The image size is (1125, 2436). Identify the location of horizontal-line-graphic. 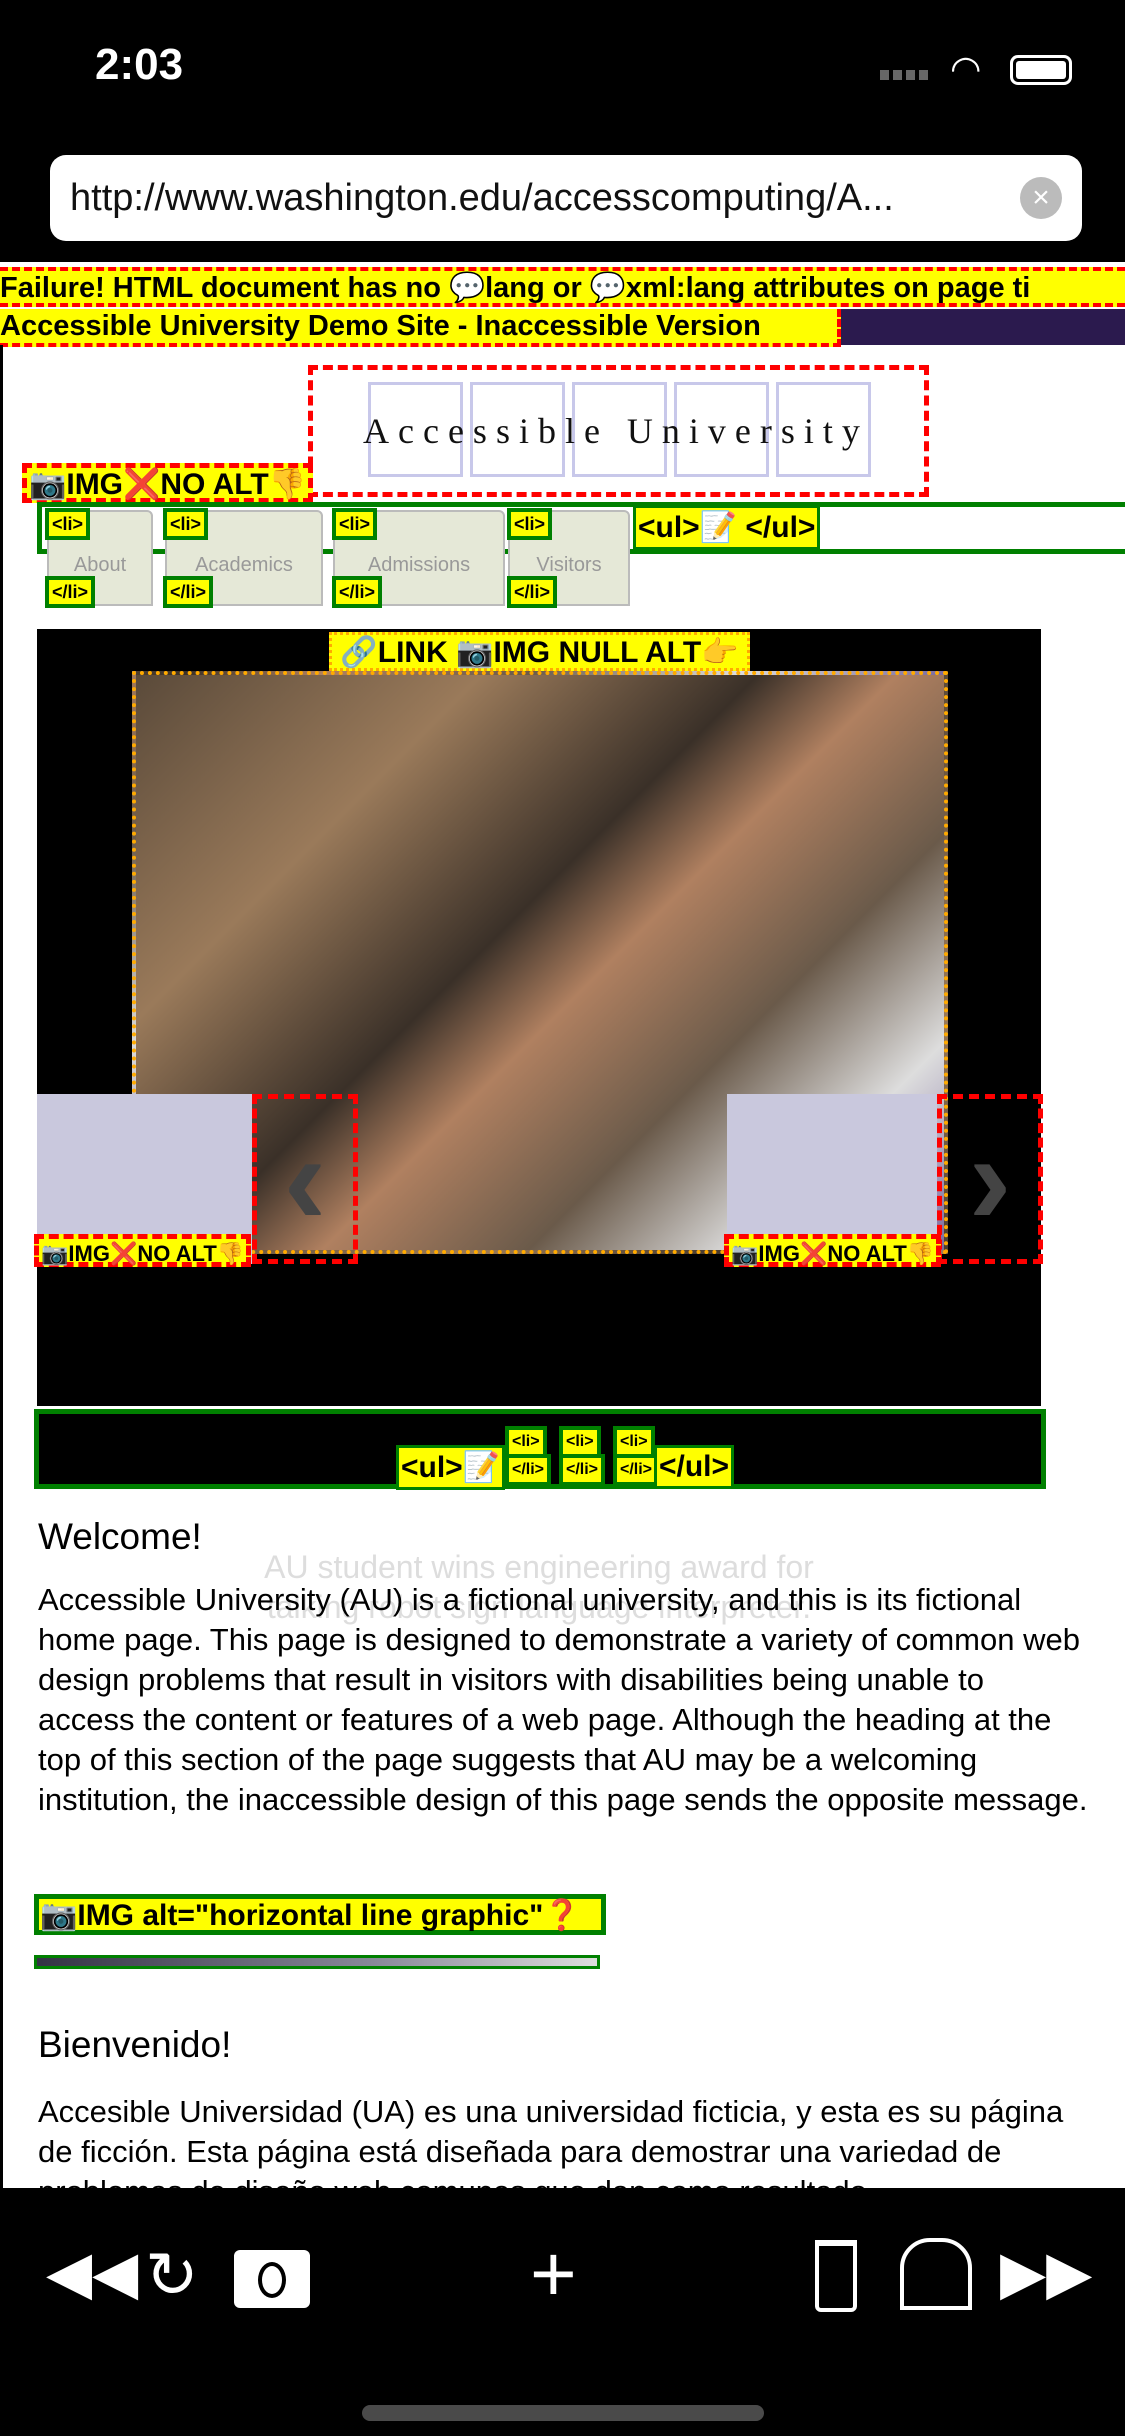
(317, 1962).